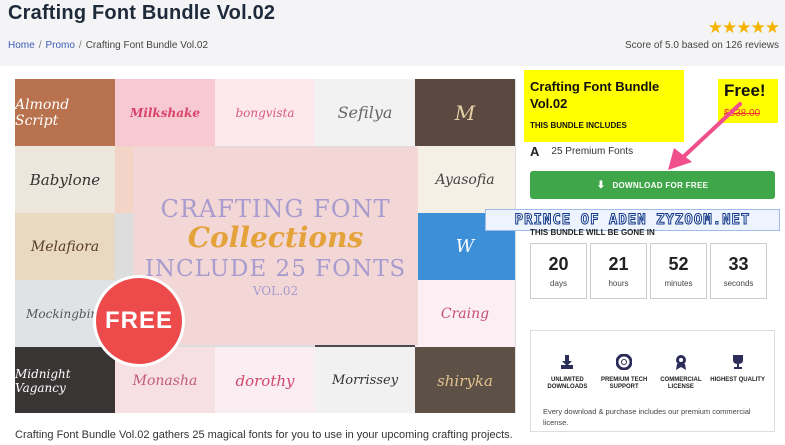 The height and width of the screenshot is (445, 785). What do you see at coordinates (702, 45) in the screenshot?
I see `review-score: Score of 5.0 based on 126 reviews` at bounding box center [702, 45].